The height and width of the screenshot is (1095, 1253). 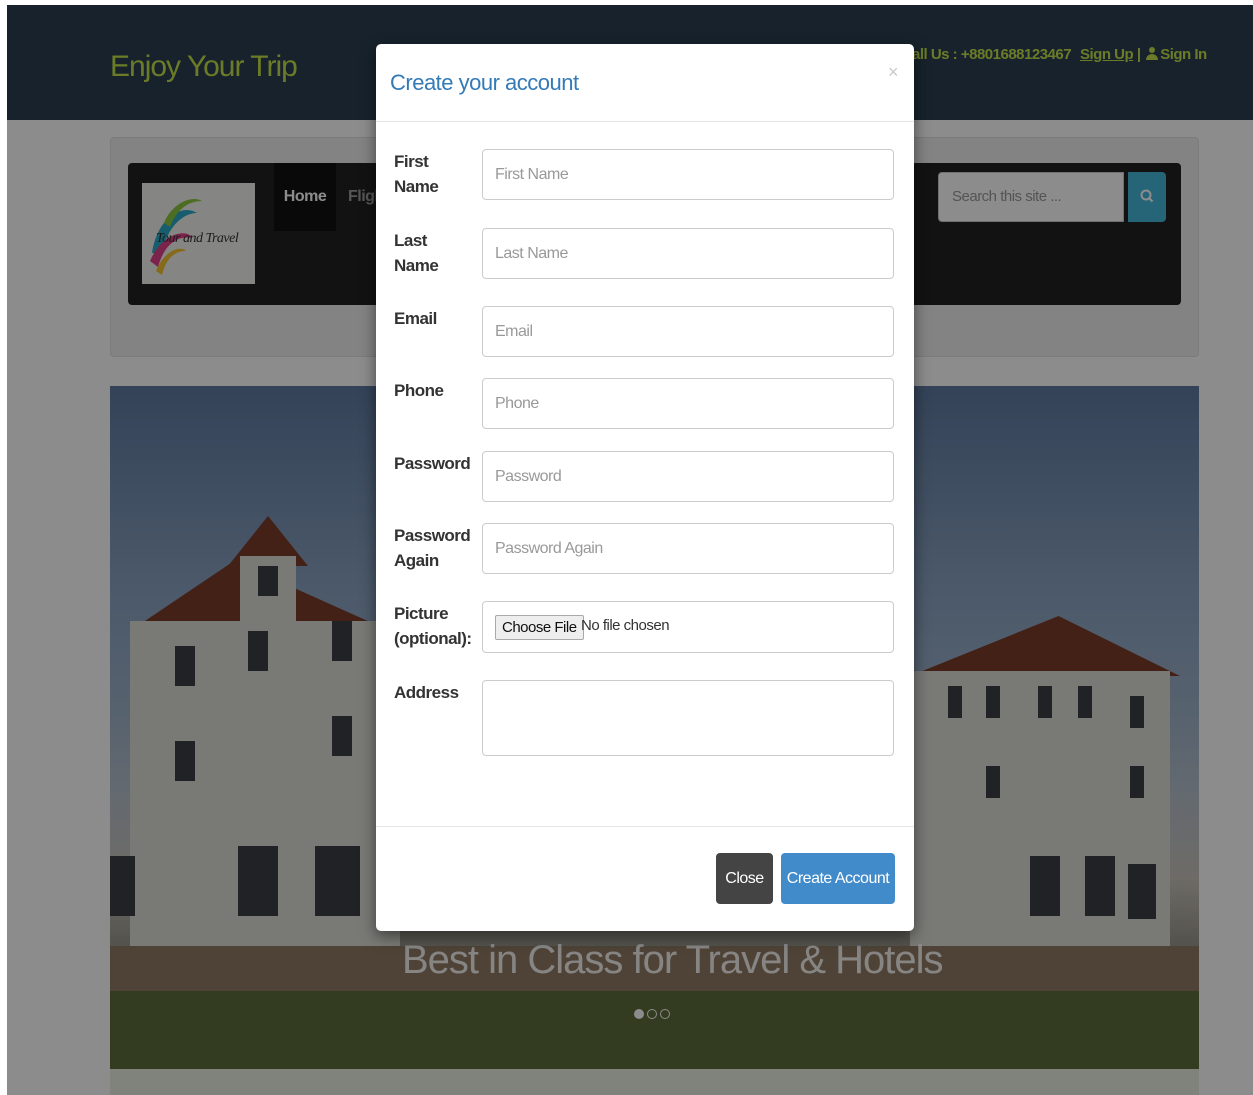 What do you see at coordinates (645, 878) in the screenshot?
I see `modal-footer: Close Create Account` at bounding box center [645, 878].